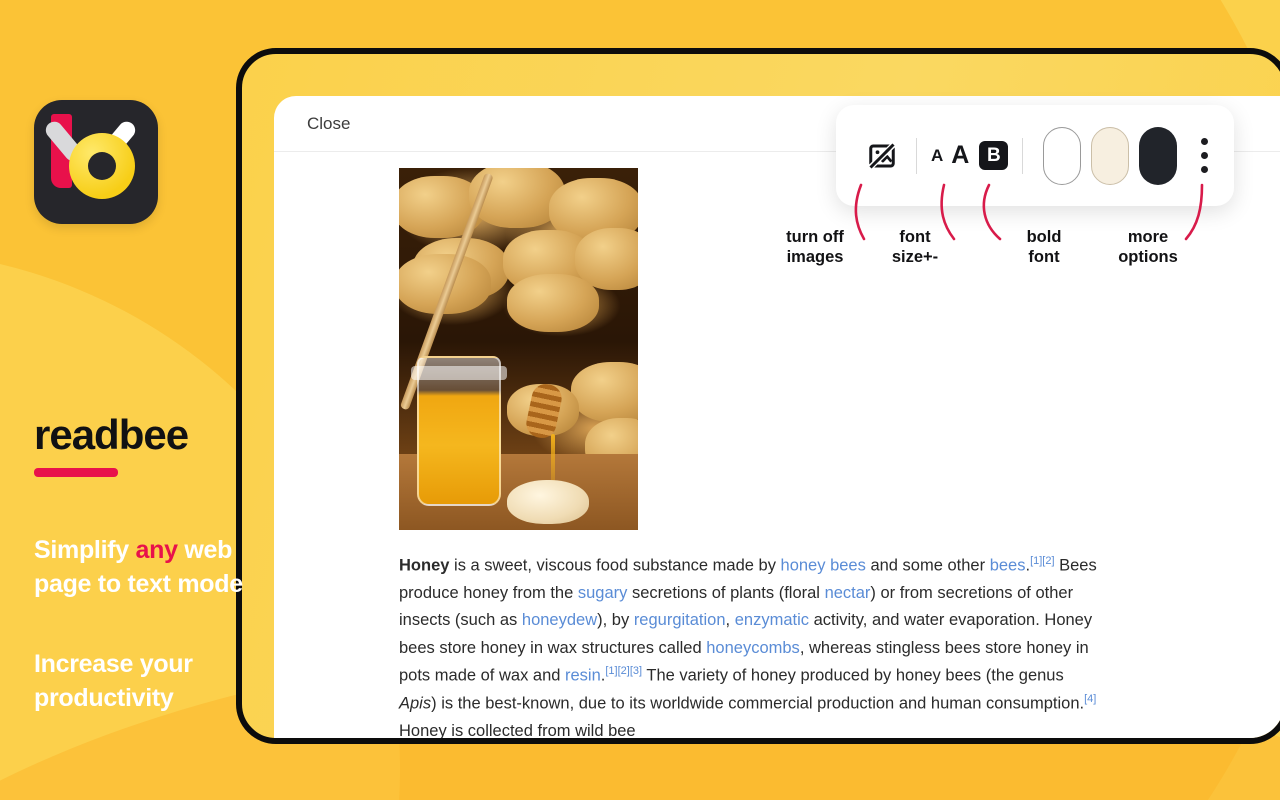 The height and width of the screenshot is (800, 1280). Describe the element at coordinates (111, 434) in the screenshot. I see `brand-wordmark: readbee` at that location.